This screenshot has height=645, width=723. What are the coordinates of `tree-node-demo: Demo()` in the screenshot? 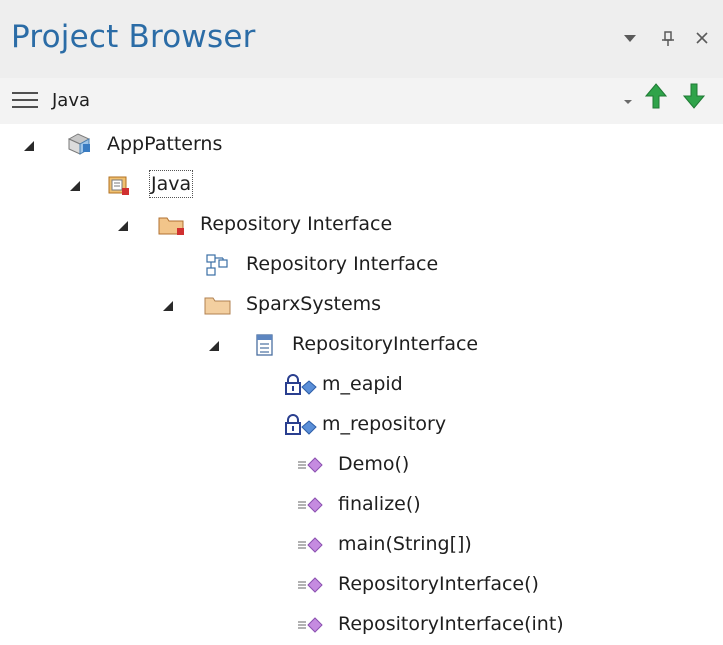 It's located at (361, 464).